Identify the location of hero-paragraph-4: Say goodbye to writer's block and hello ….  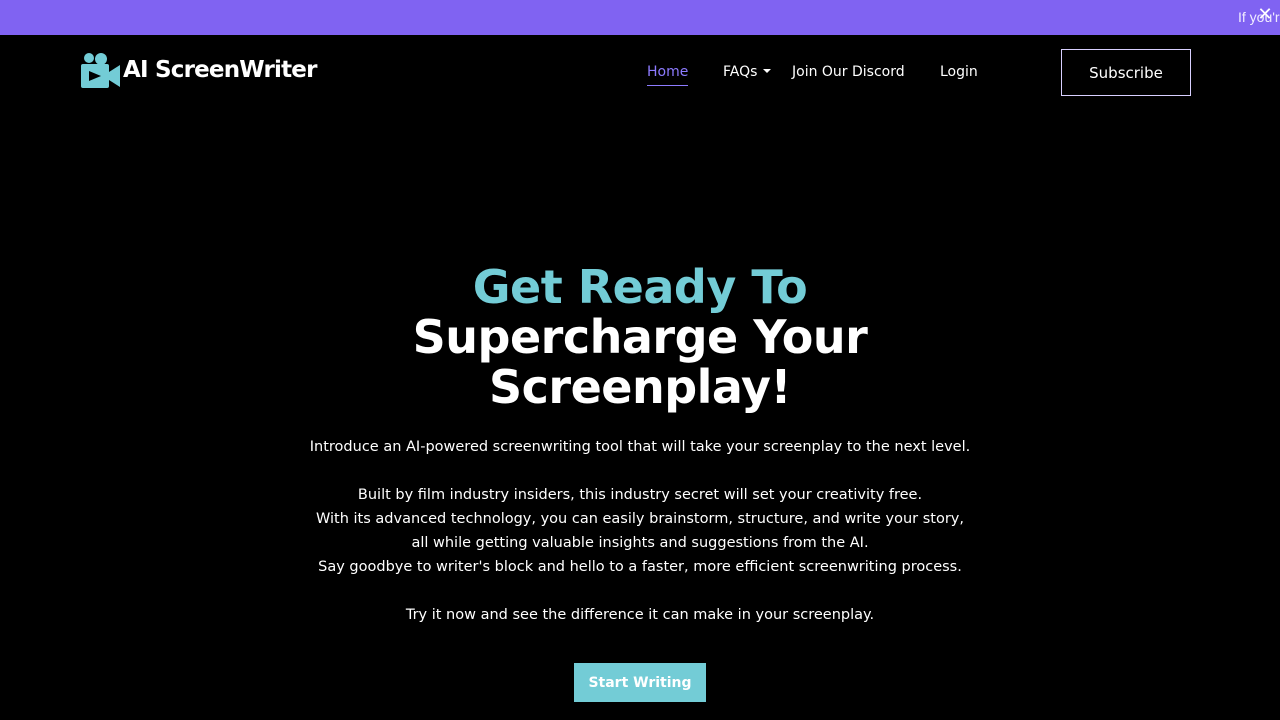
(640, 567).